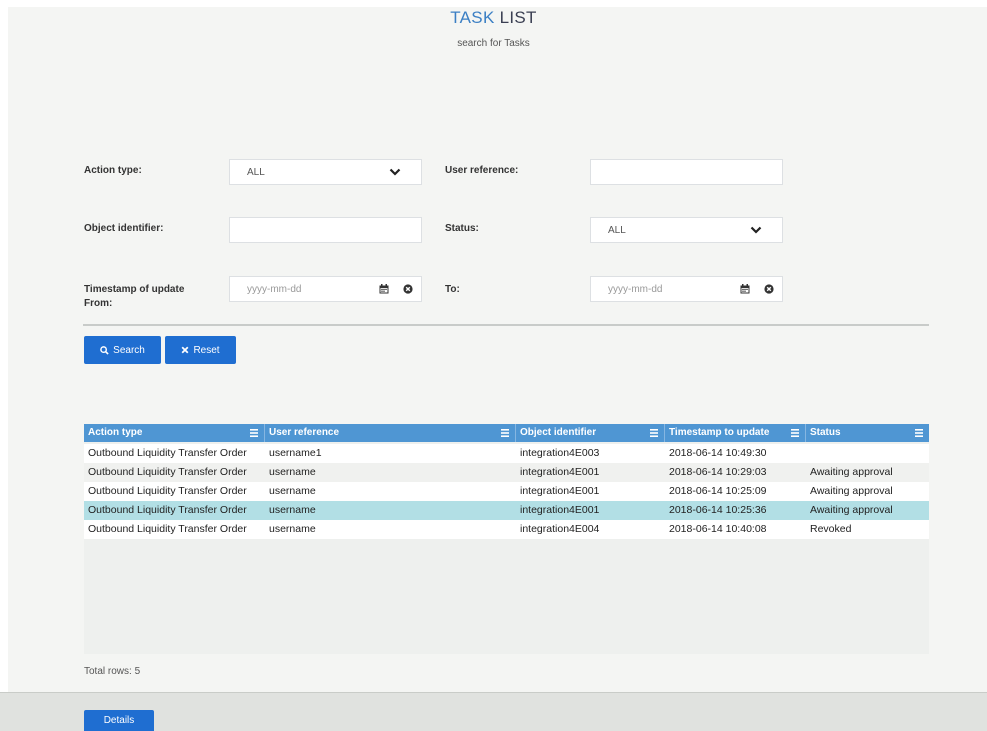 The height and width of the screenshot is (731, 987). I want to click on search-button: Search, so click(122, 350).